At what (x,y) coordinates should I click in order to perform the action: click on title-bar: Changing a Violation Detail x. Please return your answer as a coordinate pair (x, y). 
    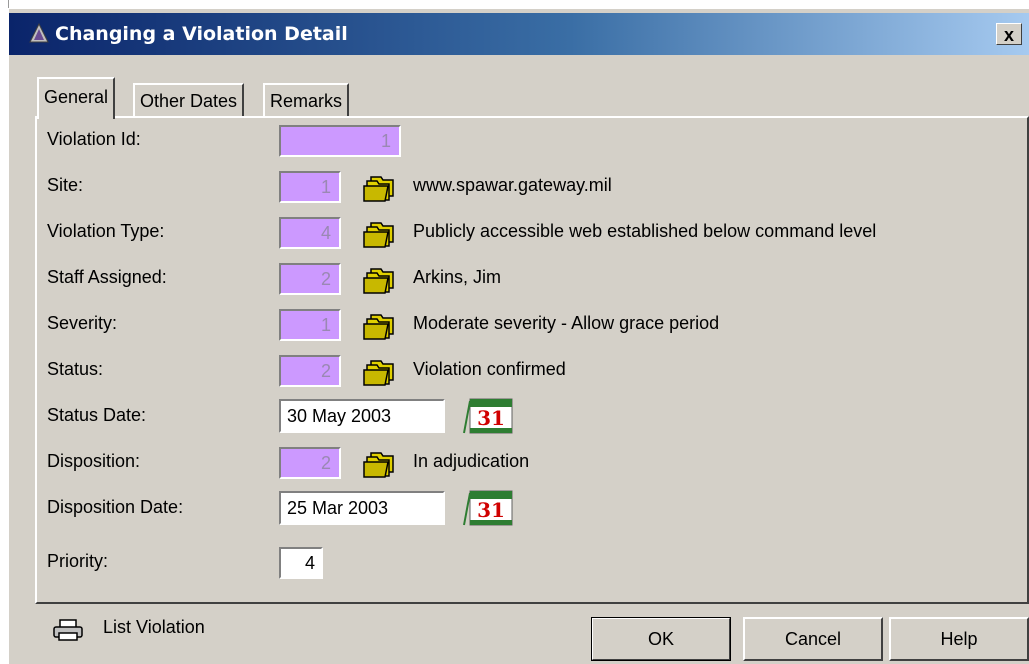
    Looking at the image, I should click on (519, 34).